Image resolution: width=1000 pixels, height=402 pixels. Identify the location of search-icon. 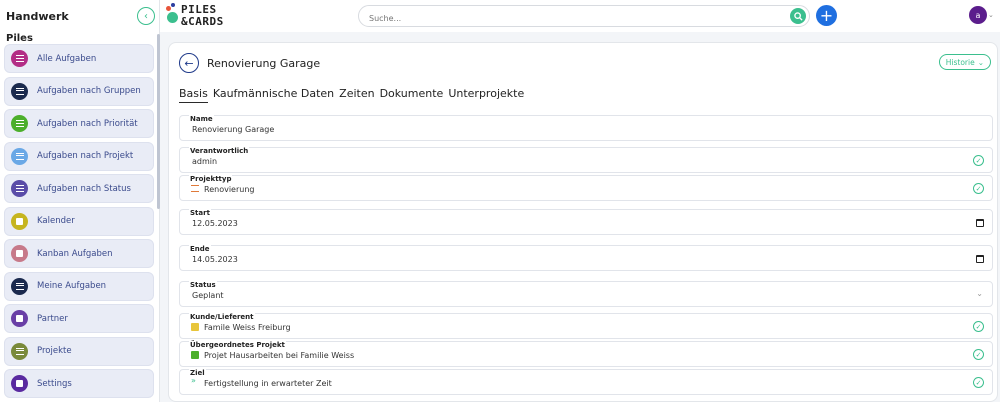
(798, 16).